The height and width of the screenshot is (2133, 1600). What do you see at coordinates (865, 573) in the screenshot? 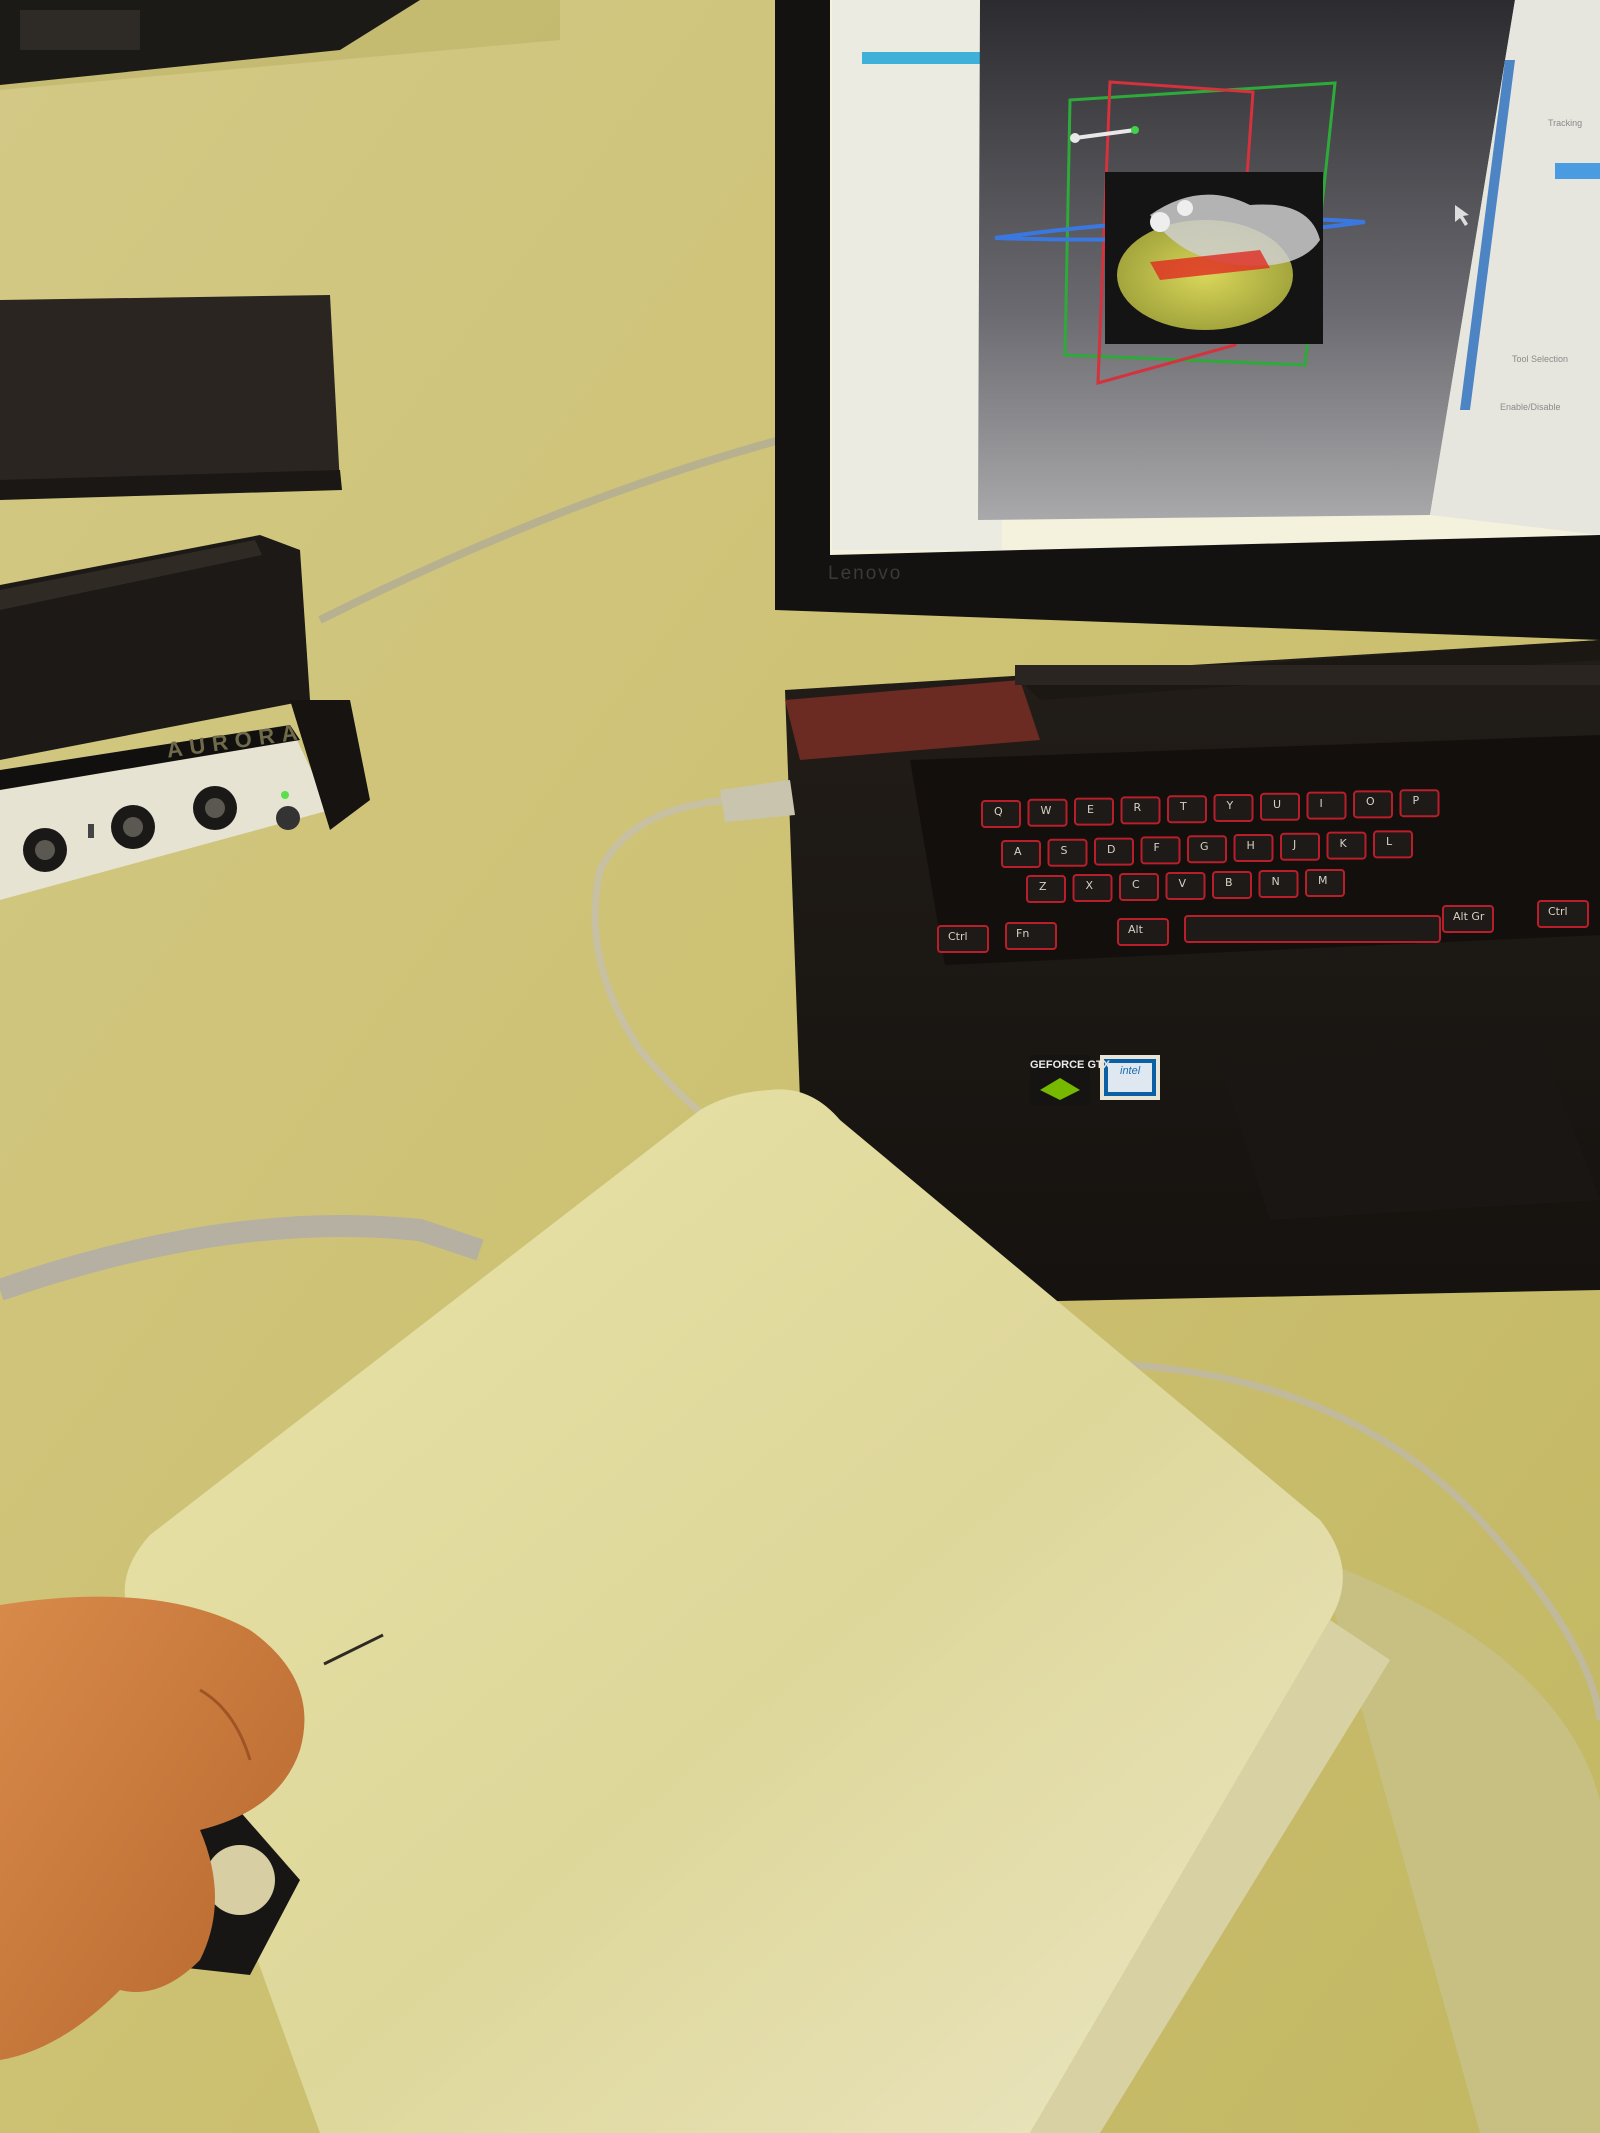
I see `lenovo-brand-label: Lenovo` at bounding box center [865, 573].